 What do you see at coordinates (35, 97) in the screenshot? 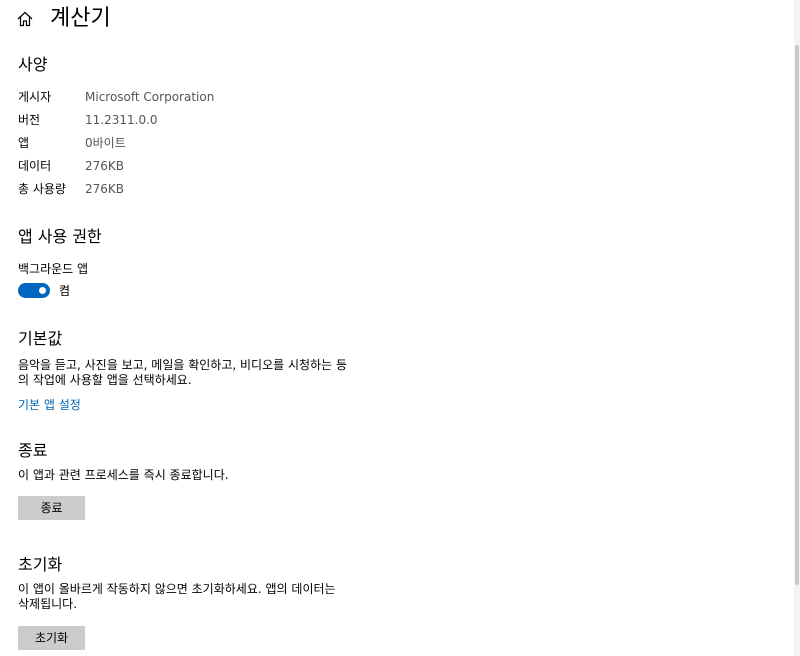
I see `spec-label: 게시자` at bounding box center [35, 97].